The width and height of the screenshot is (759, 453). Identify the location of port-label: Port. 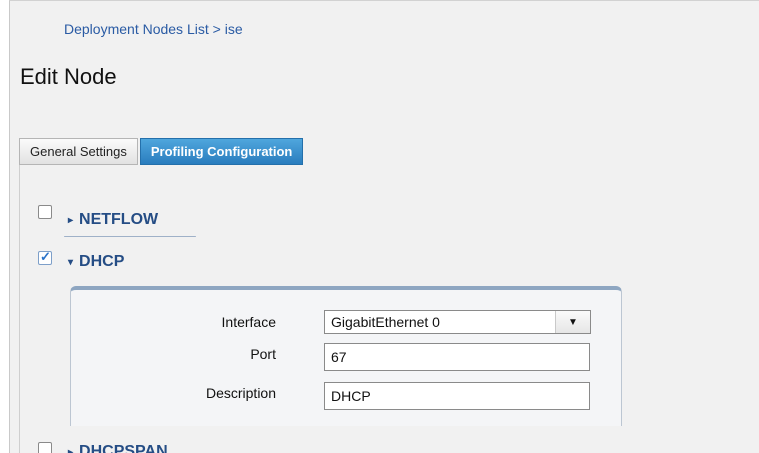
(263, 354).